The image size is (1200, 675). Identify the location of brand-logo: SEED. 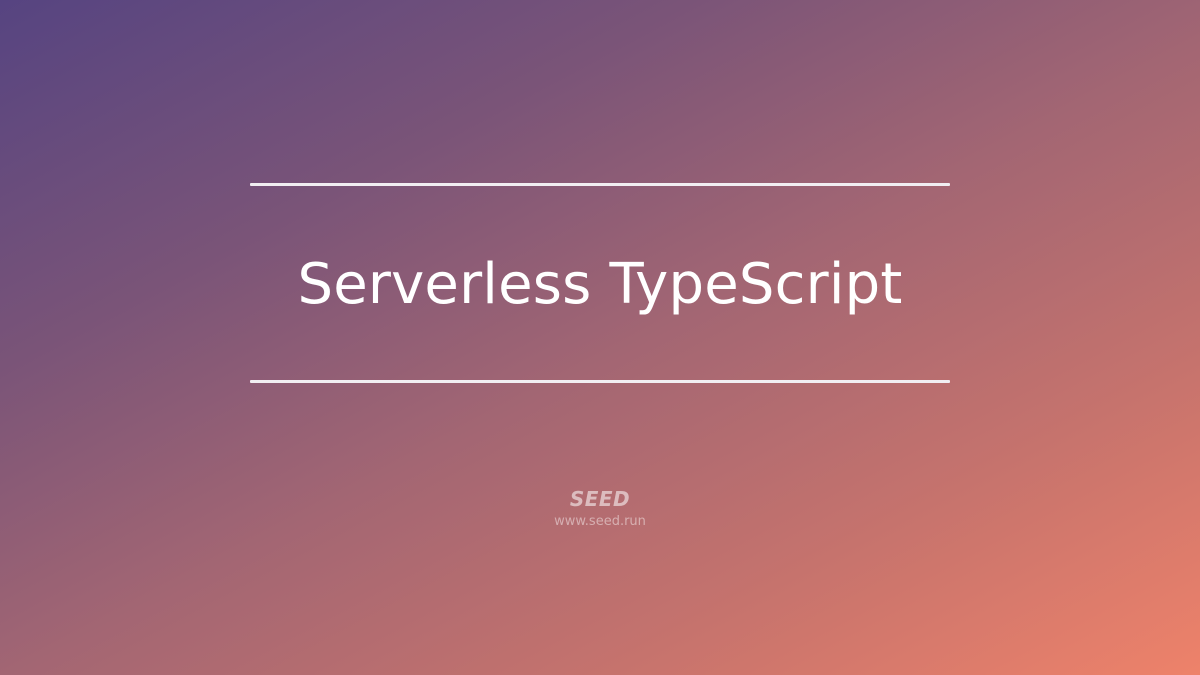
(600, 499).